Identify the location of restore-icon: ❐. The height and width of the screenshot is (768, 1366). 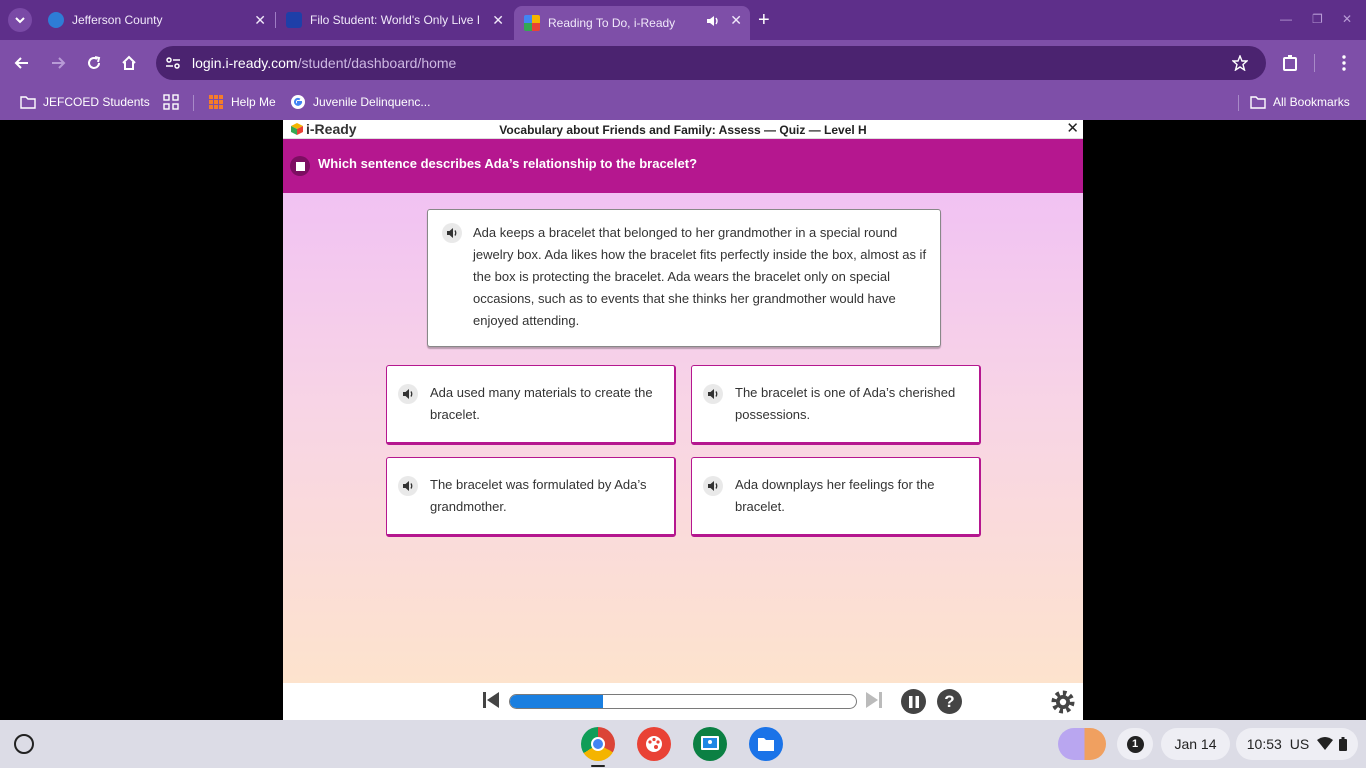
(1317, 19).